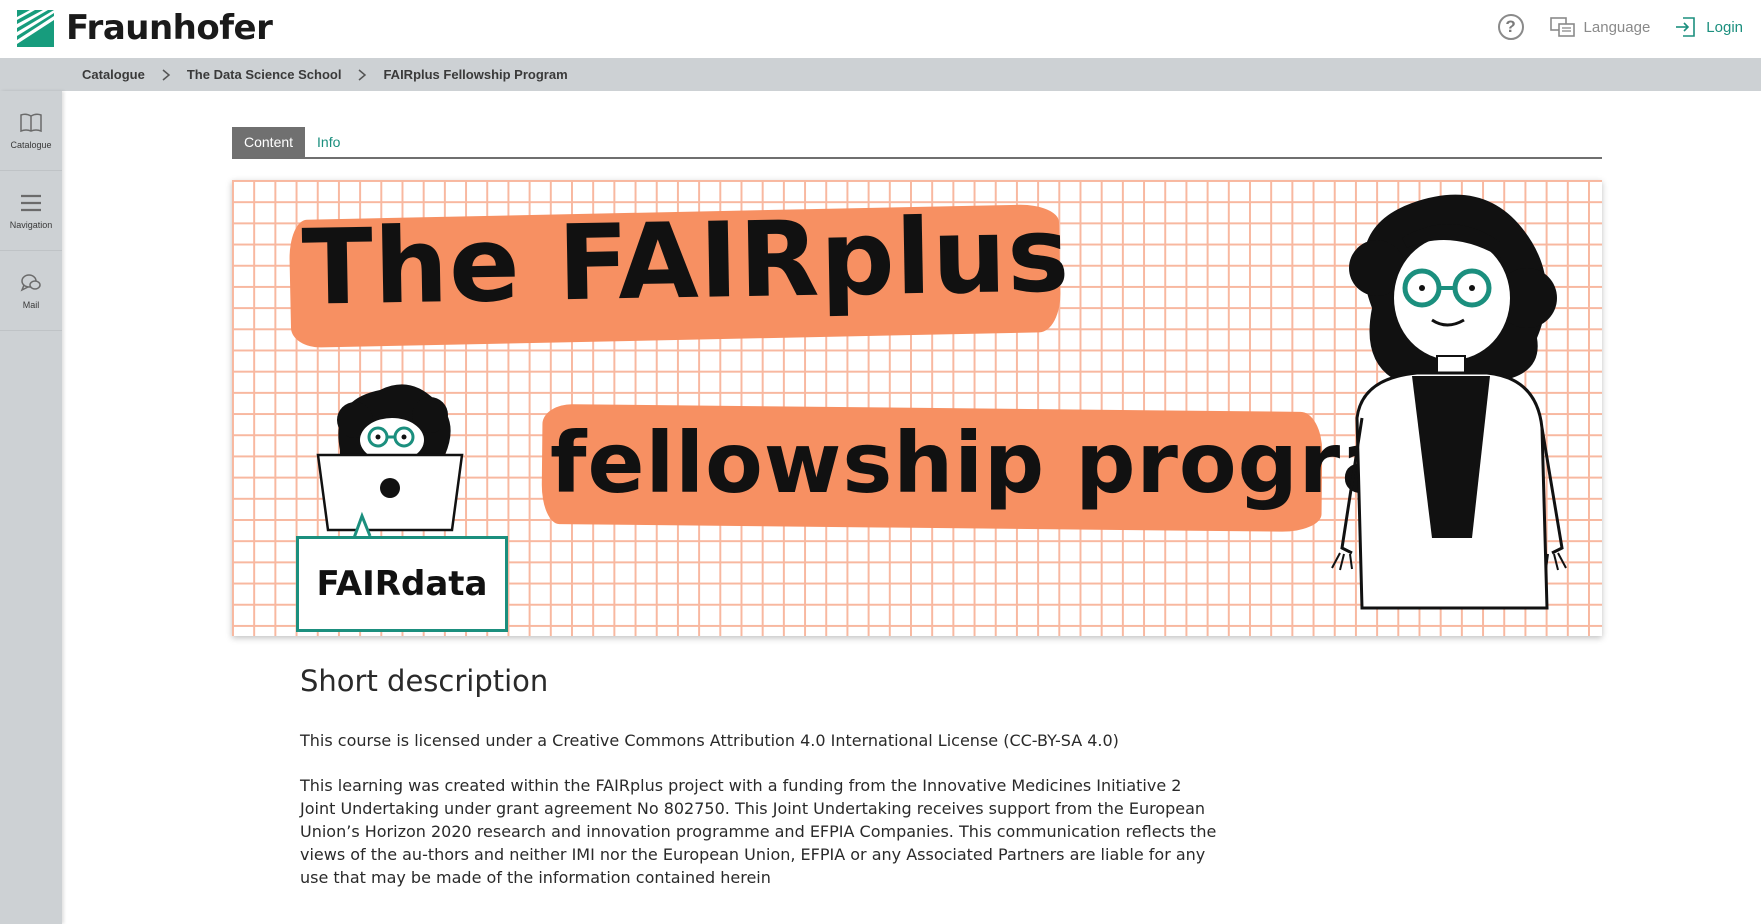 This screenshot has height=924, width=1761. Describe the element at coordinates (31, 144) in the screenshot. I see `sidebar-item-label: Catalogue` at that location.